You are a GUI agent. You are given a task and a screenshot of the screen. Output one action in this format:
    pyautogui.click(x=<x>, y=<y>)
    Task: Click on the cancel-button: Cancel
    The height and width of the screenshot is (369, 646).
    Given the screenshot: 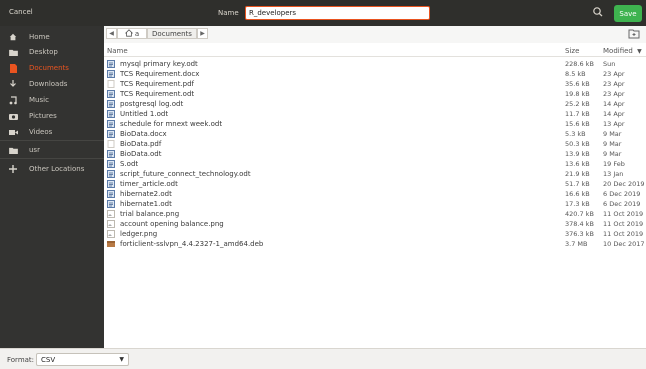 What is the action you would take?
    pyautogui.click(x=21, y=12)
    